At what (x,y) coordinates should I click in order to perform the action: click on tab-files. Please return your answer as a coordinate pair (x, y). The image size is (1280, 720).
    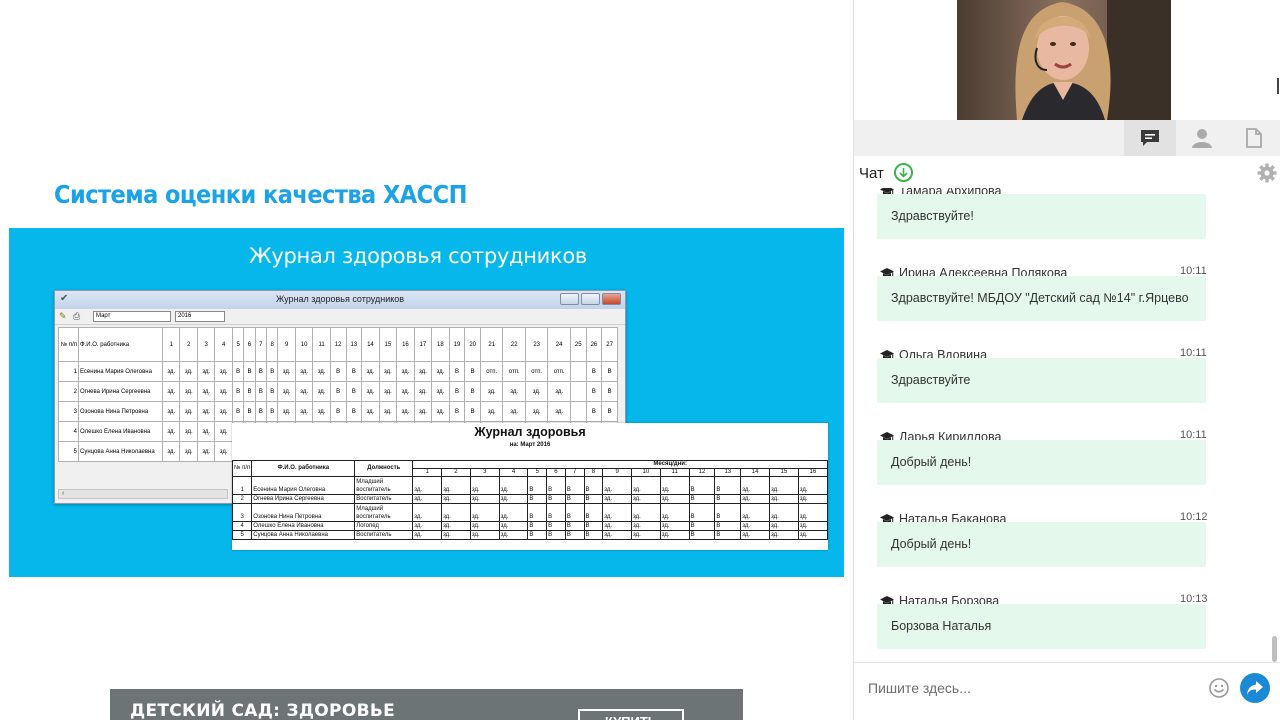
    Looking at the image, I should click on (1254, 138).